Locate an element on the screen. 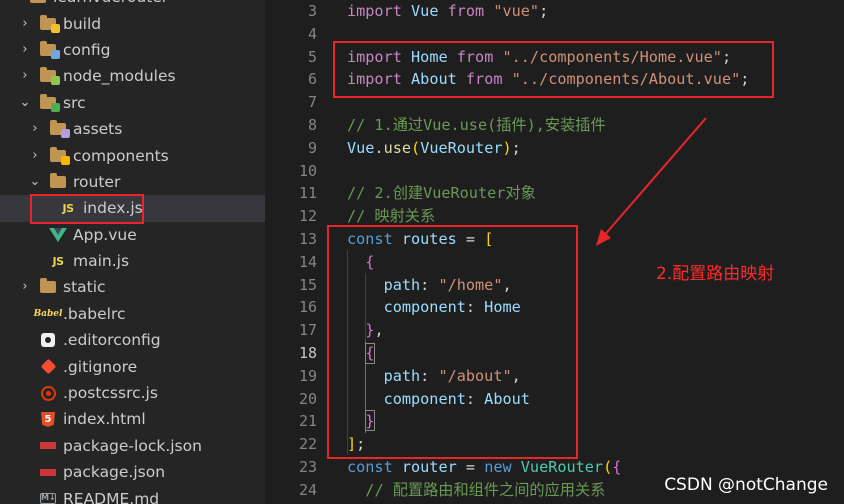  code-token: // 映射关系 is located at coordinates (391, 216).